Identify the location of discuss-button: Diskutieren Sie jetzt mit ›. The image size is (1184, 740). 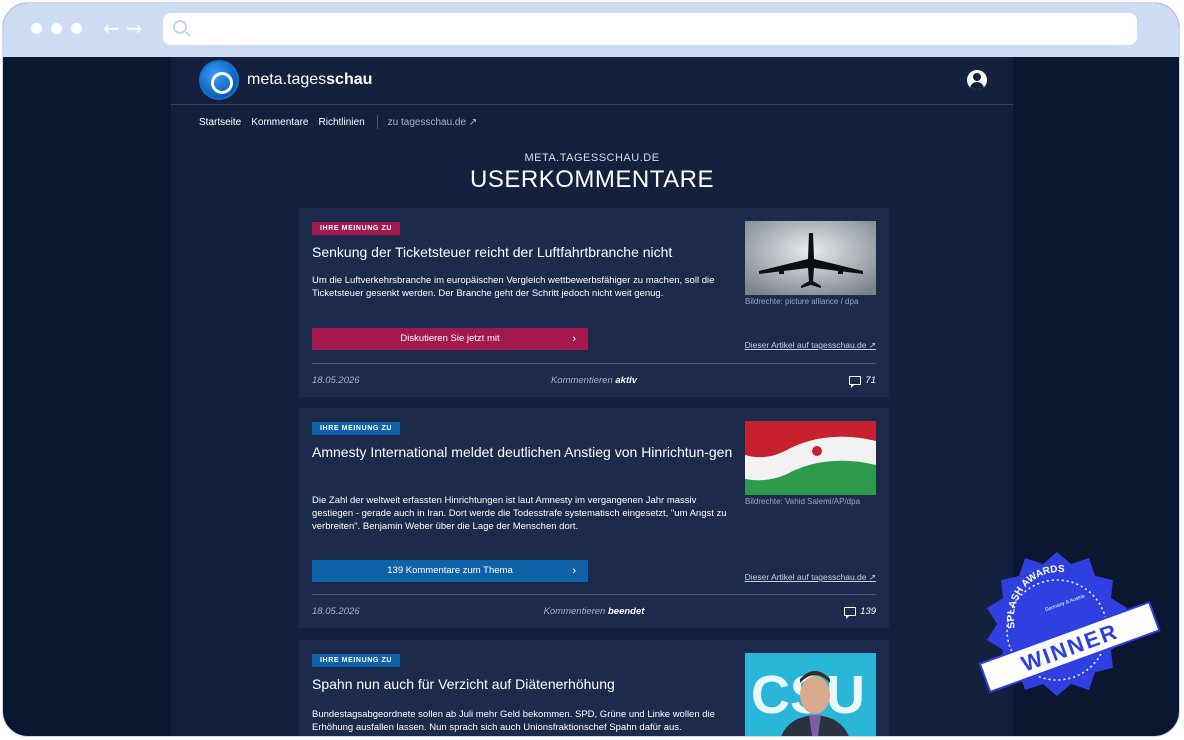
(450, 339).